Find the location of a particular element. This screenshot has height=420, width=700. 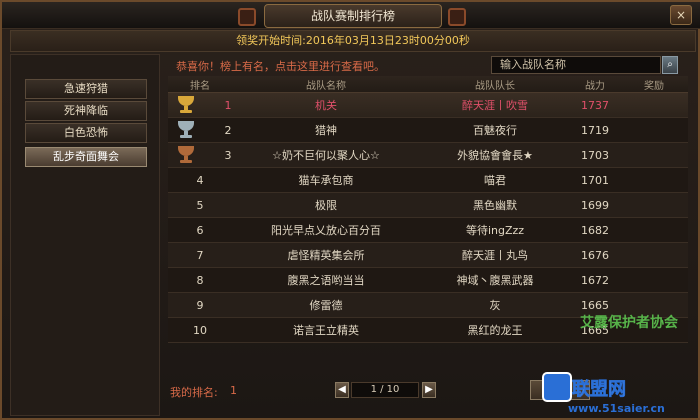

team-name-cell: 猎神 is located at coordinates (326, 130).